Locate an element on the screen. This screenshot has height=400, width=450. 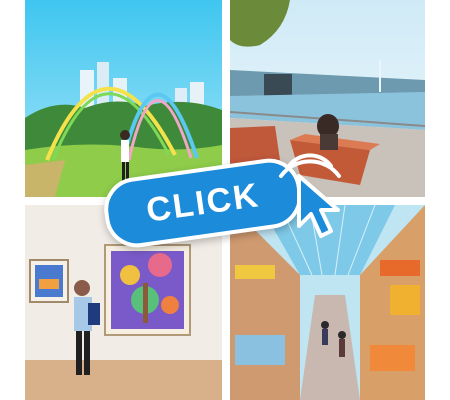
mouse-cursor-icon is located at coordinates (314, 203).